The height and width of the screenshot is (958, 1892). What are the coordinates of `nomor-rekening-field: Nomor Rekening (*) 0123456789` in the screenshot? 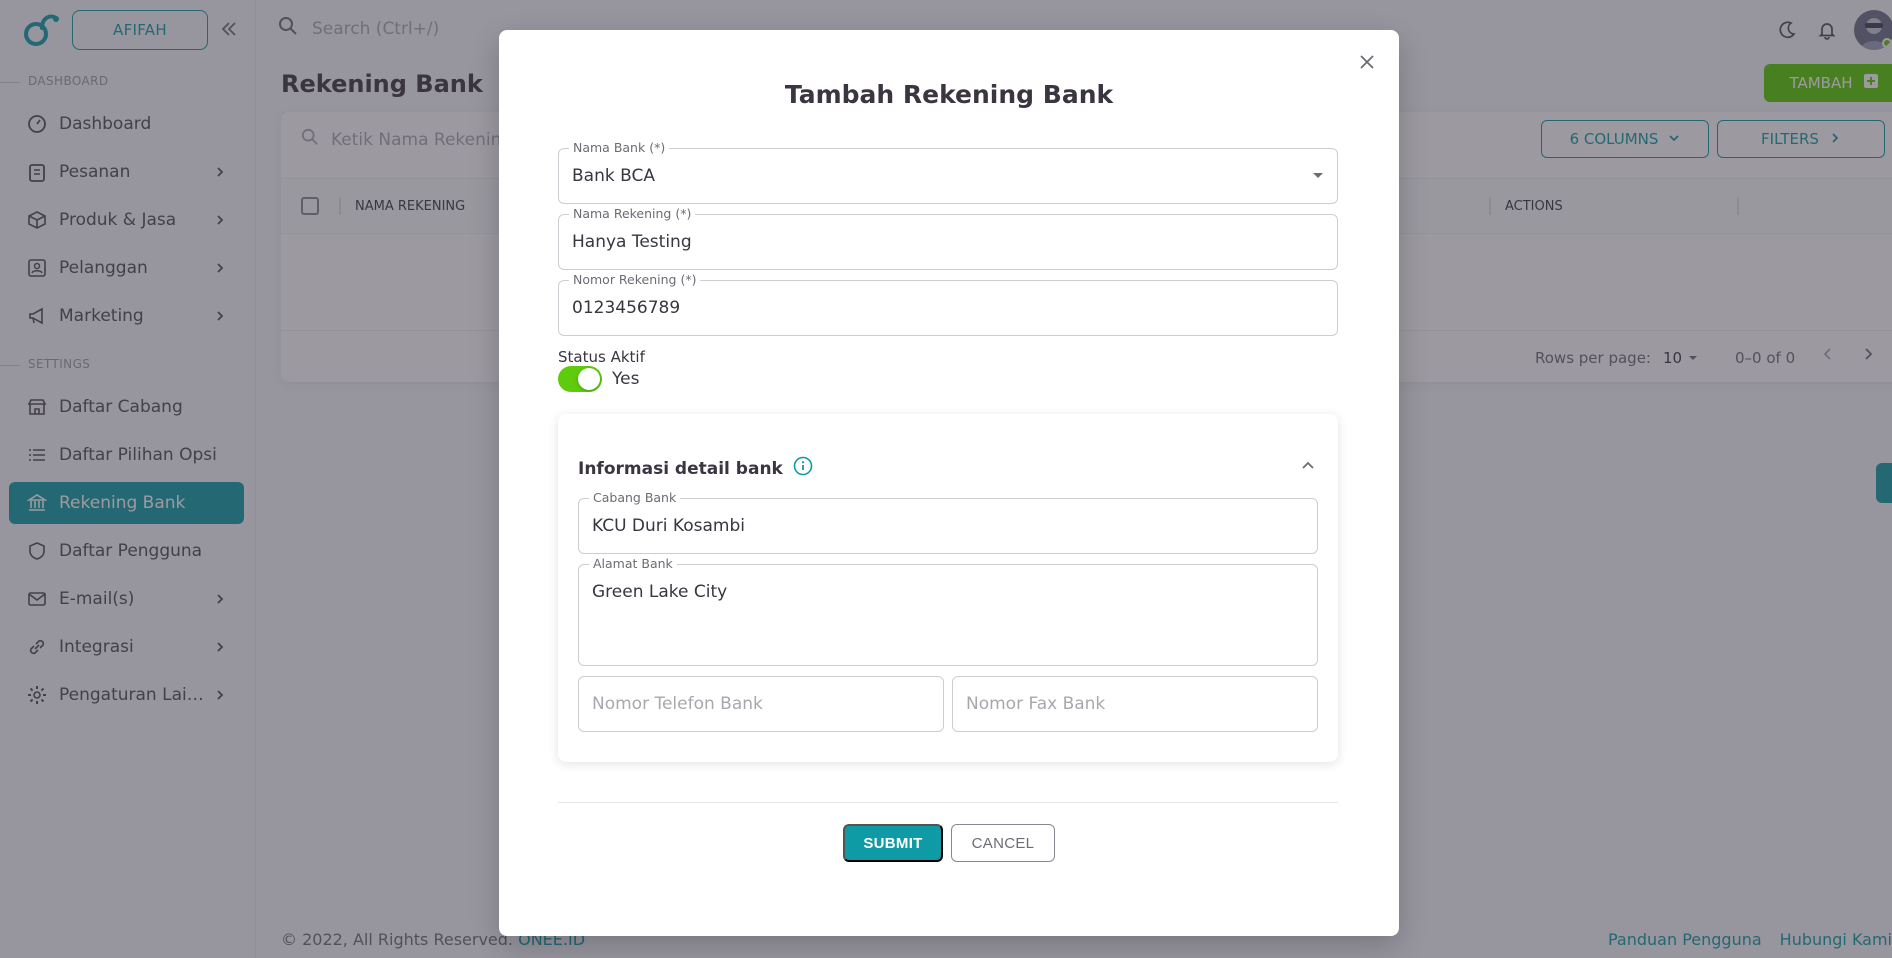 It's located at (948, 304).